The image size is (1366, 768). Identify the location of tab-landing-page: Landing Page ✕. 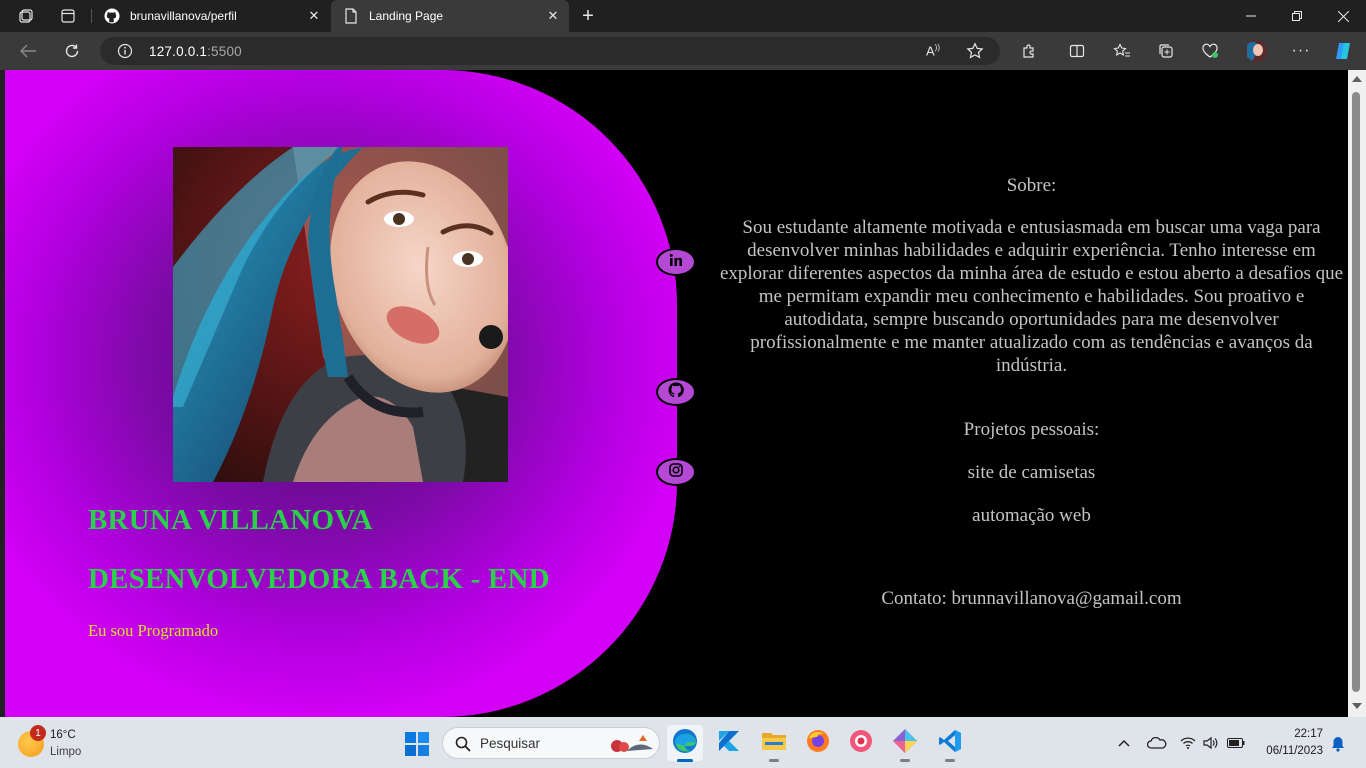
(450, 16).